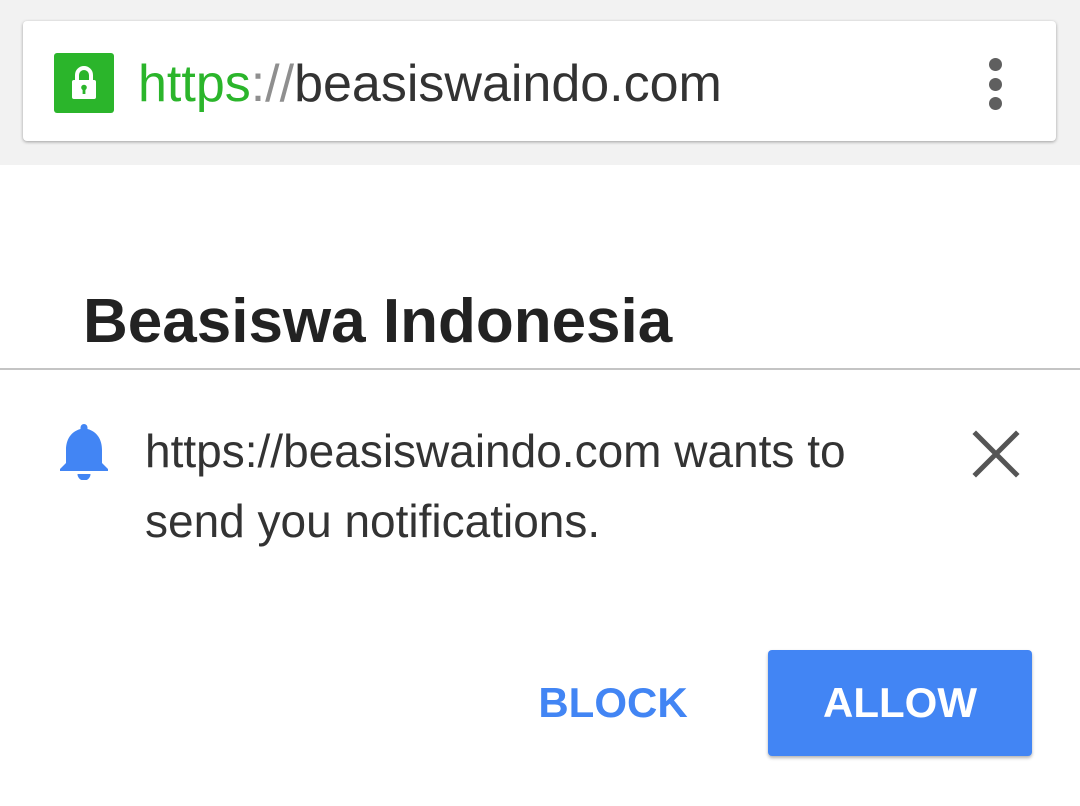 This screenshot has width=1080, height=806. What do you see at coordinates (508, 84) in the screenshot?
I see `url-host: beasiswaindo.com` at bounding box center [508, 84].